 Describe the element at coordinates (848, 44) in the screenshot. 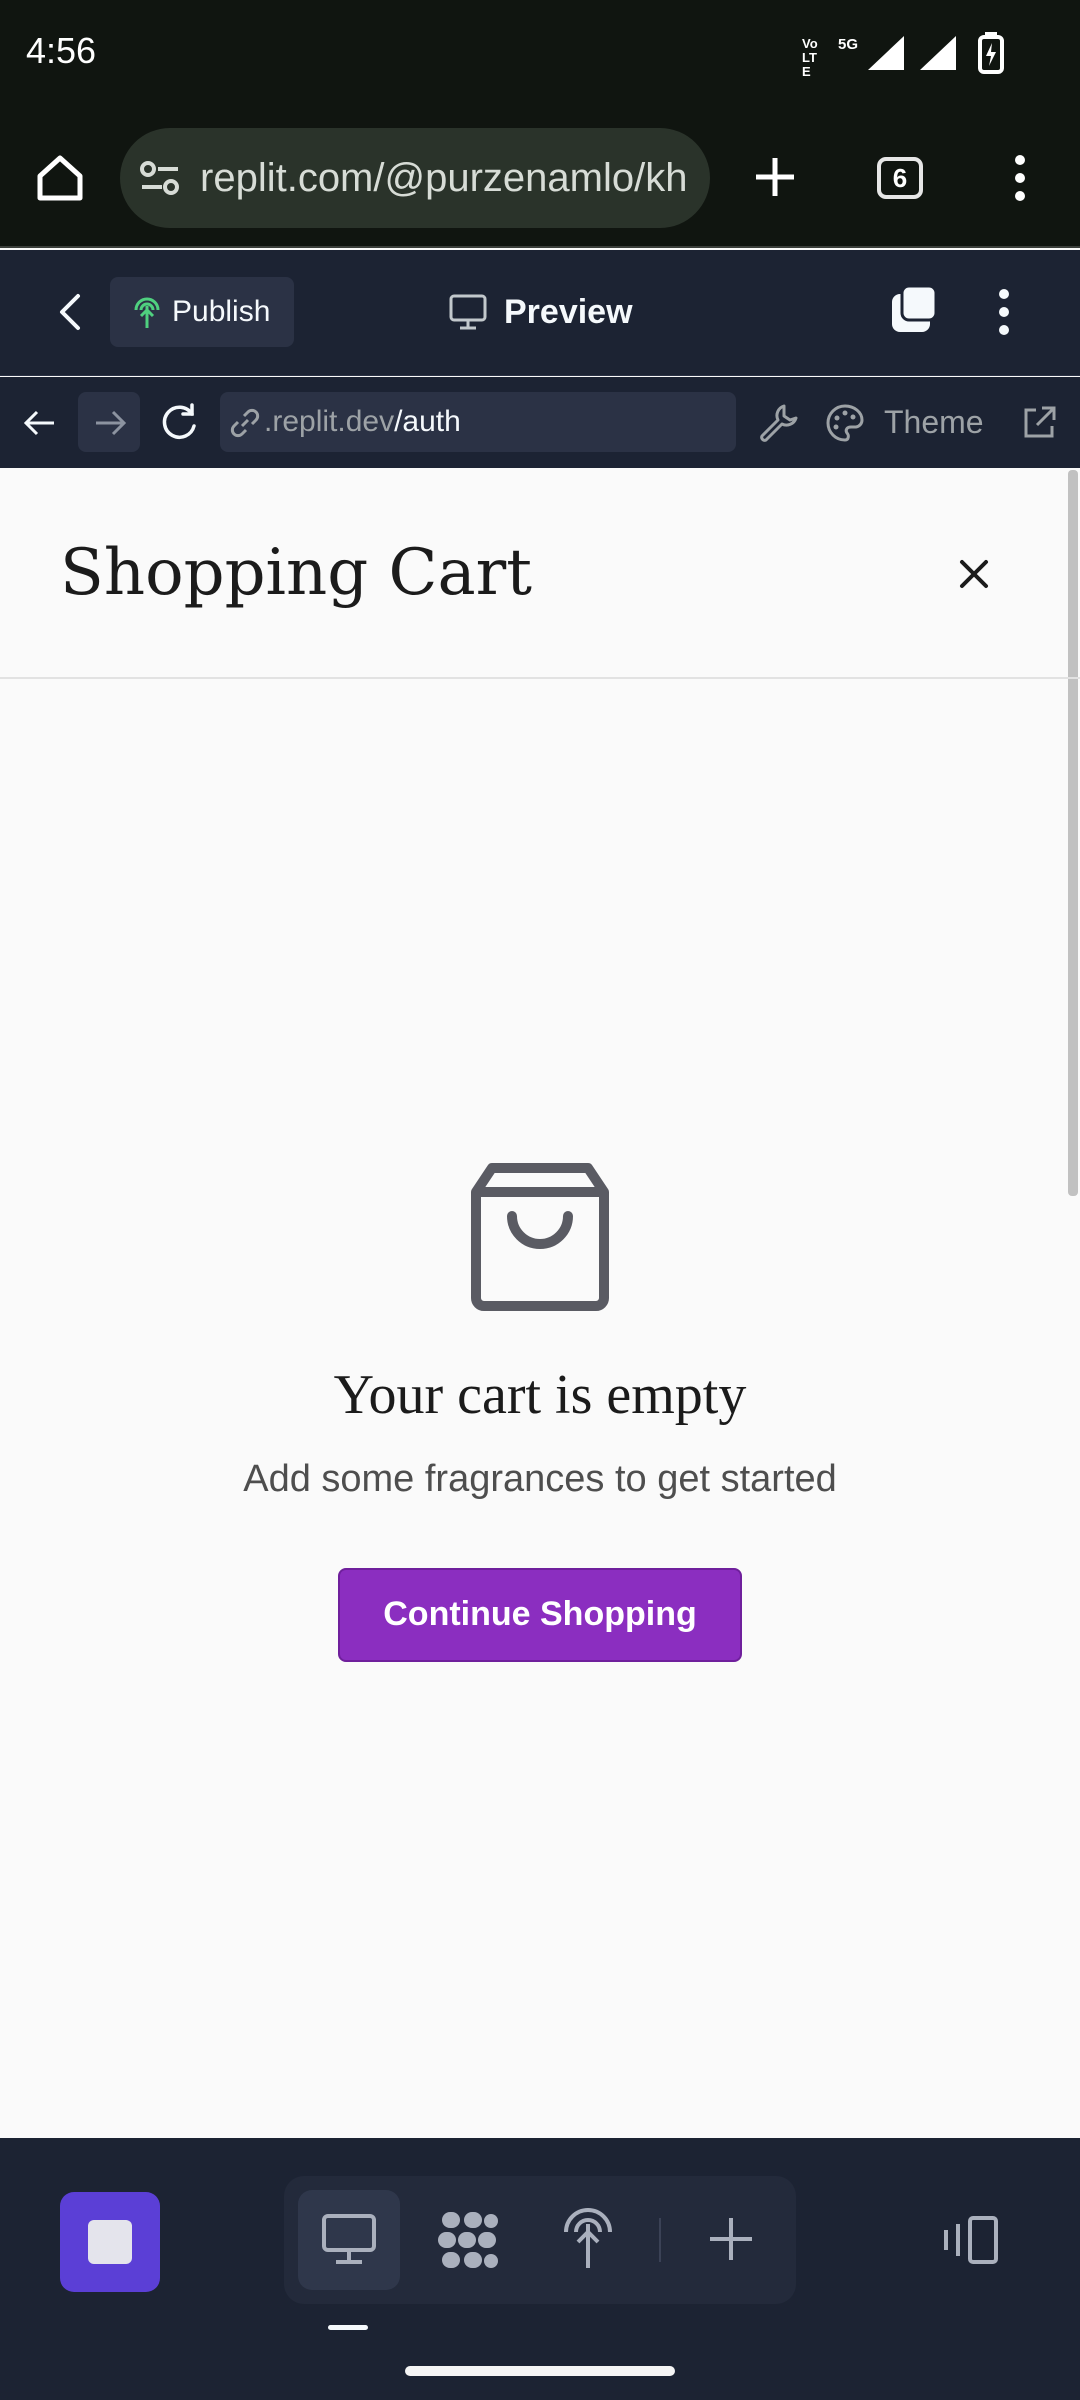

I see `5g-label: 5G` at that location.